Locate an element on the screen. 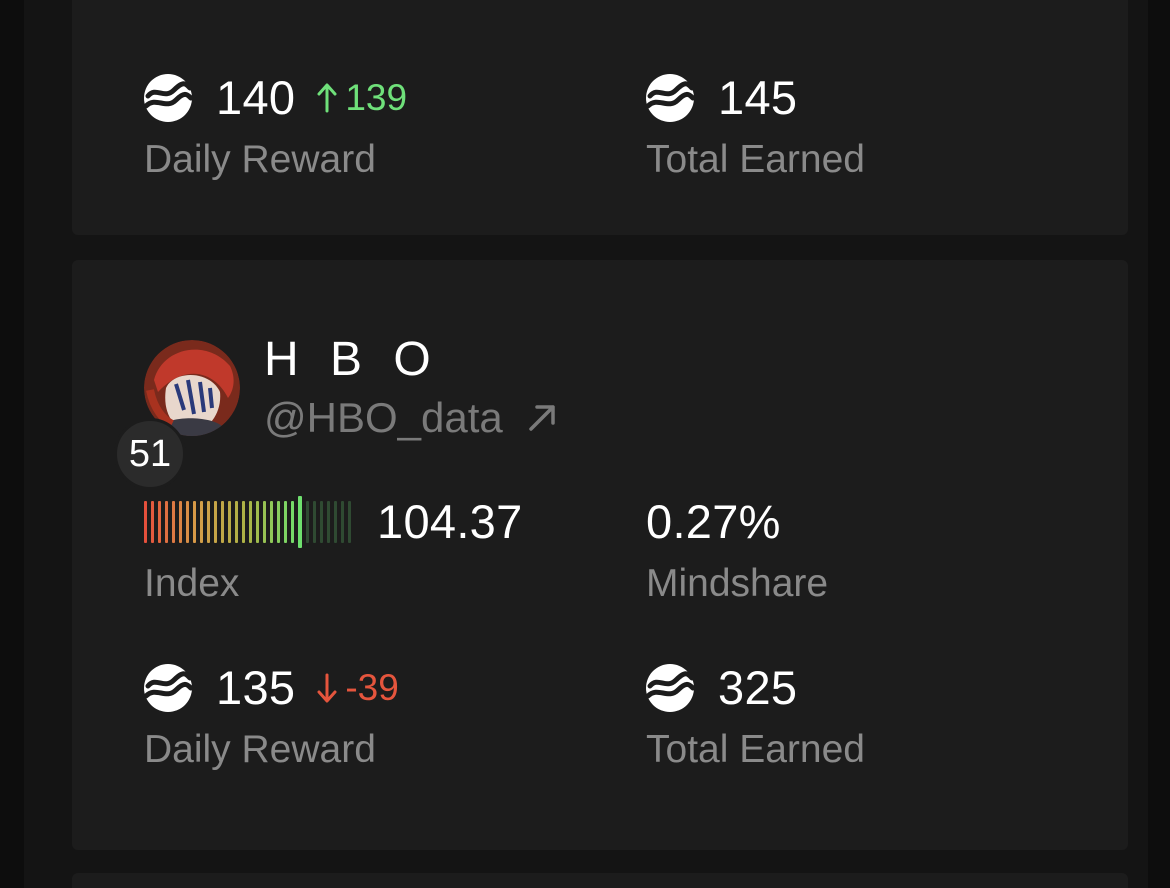 The height and width of the screenshot is (888, 1170). mindshare-value: 0.27% is located at coordinates (713, 521).